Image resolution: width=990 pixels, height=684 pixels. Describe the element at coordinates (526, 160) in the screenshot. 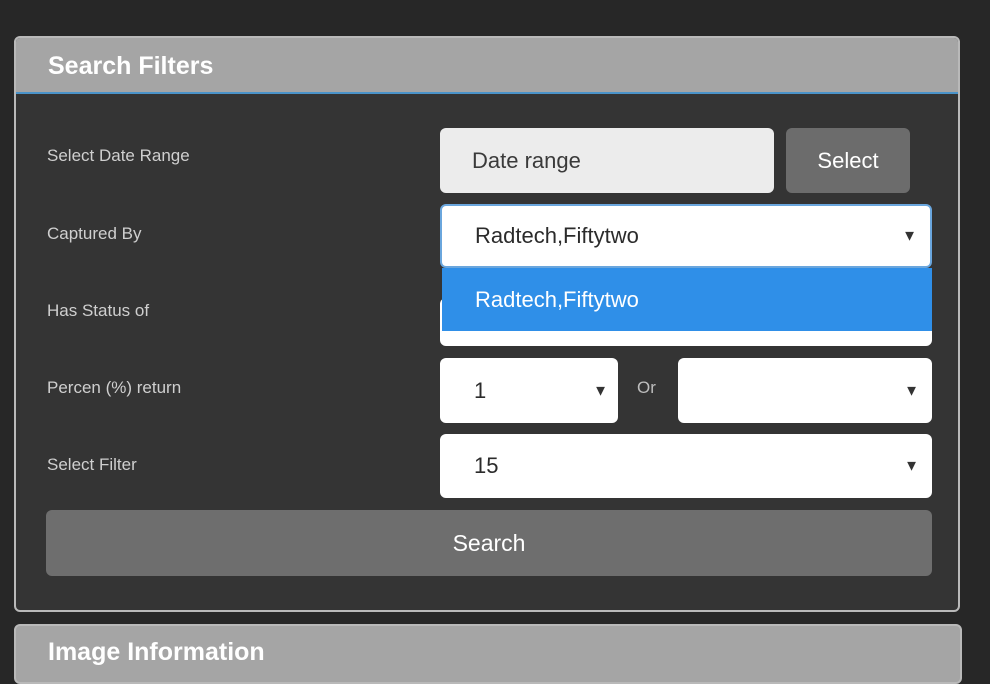

I see `date-range-placeholder: Date range` at that location.